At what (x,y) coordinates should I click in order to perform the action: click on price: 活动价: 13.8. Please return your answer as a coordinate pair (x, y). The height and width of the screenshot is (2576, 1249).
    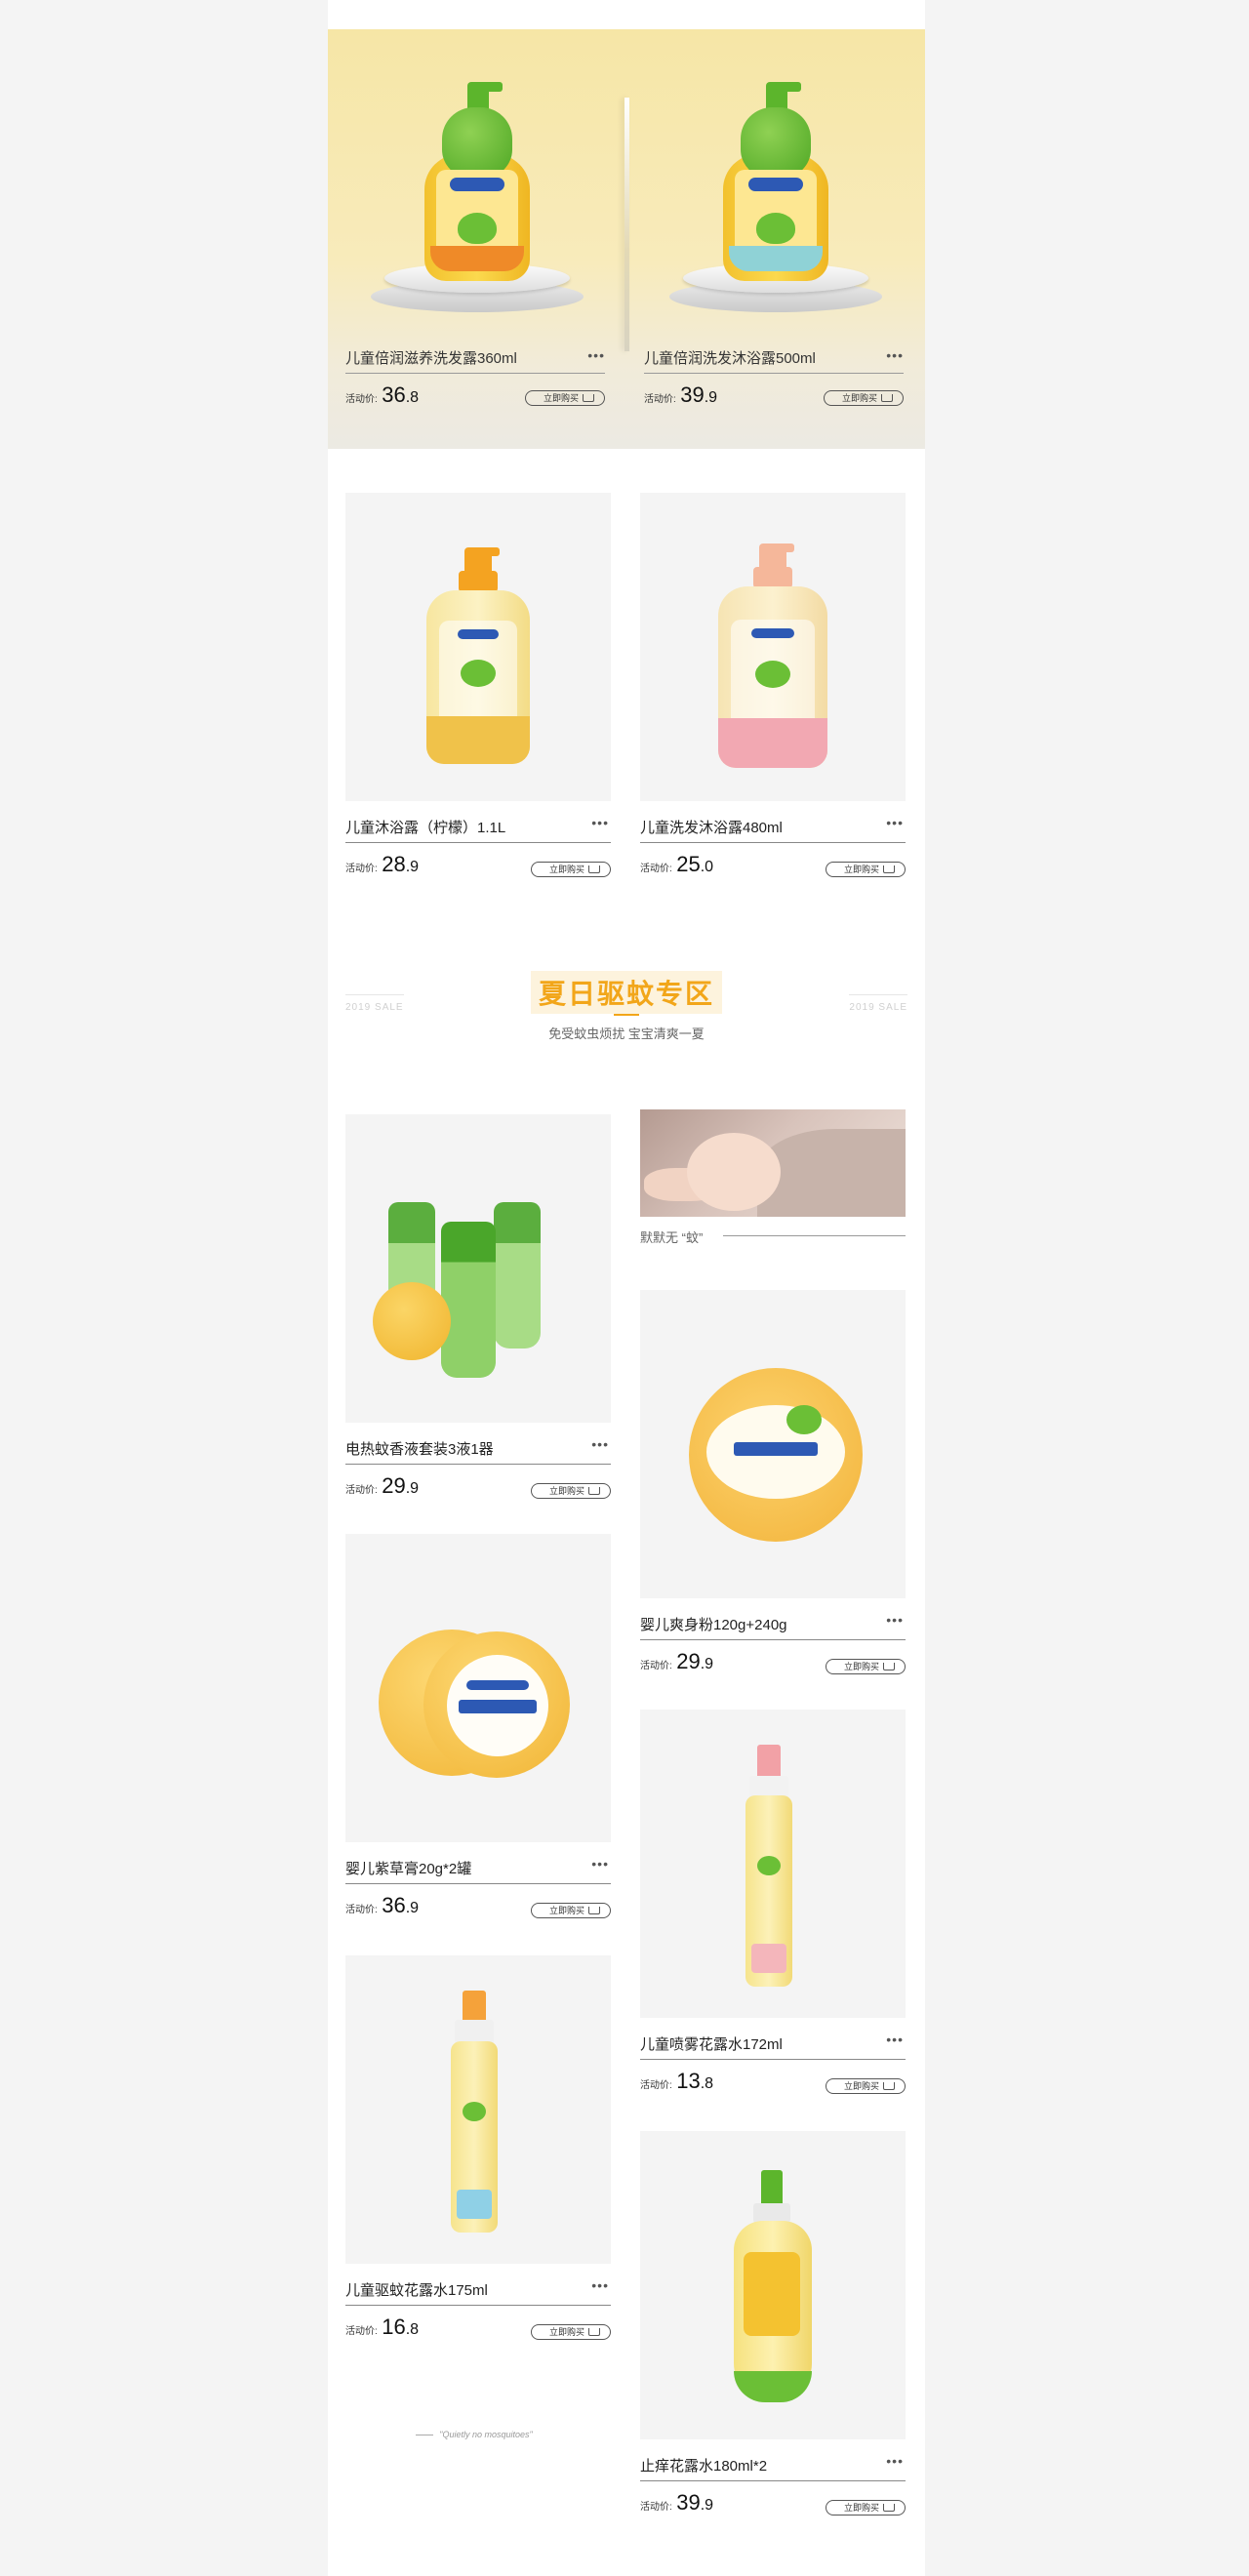
    Looking at the image, I should click on (676, 2081).